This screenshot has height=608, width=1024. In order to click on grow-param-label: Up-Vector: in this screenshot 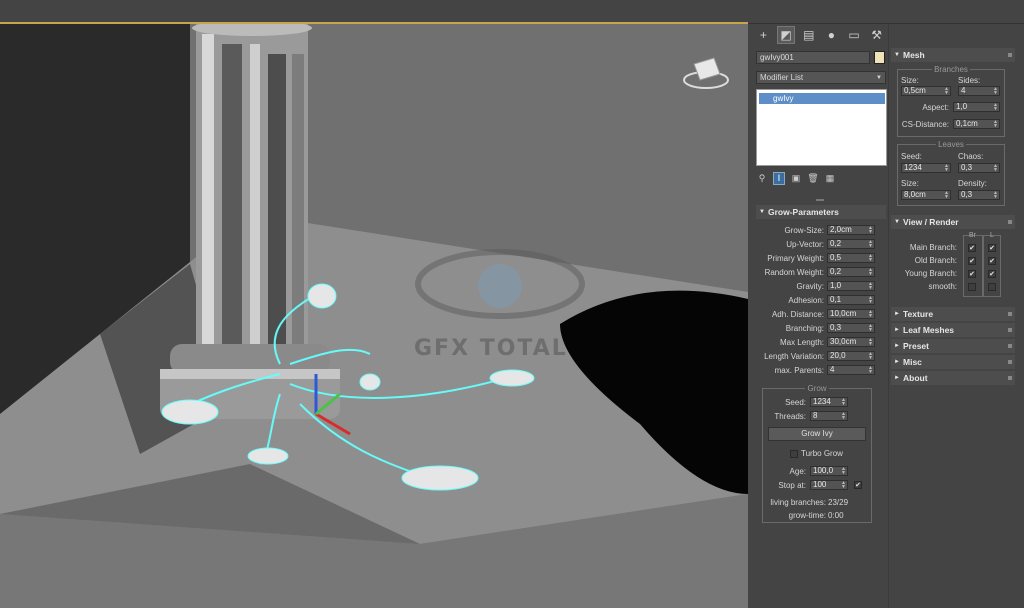, I will do `click(805, 244)`.